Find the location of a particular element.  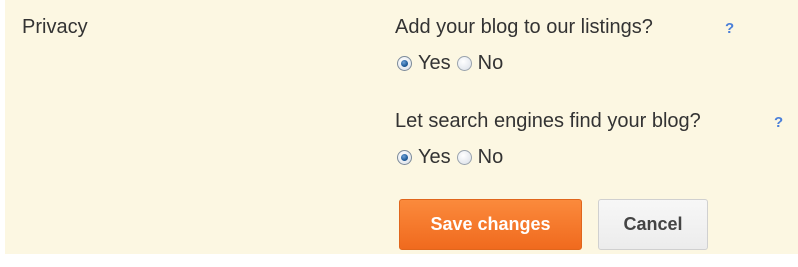

search-question: Let search engines find your blog? is located at coordinates (548, 121).